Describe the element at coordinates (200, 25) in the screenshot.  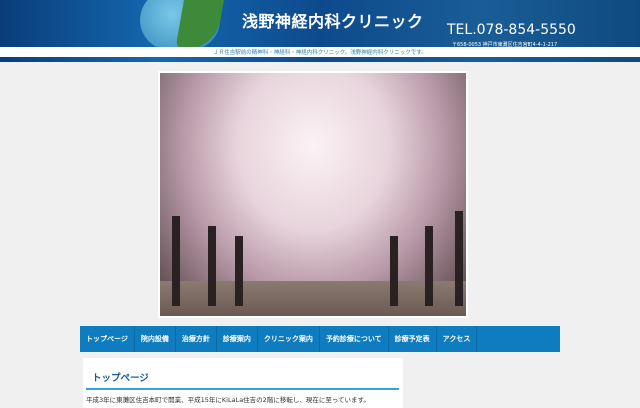
I see `header-decoration-leaf` at that location.